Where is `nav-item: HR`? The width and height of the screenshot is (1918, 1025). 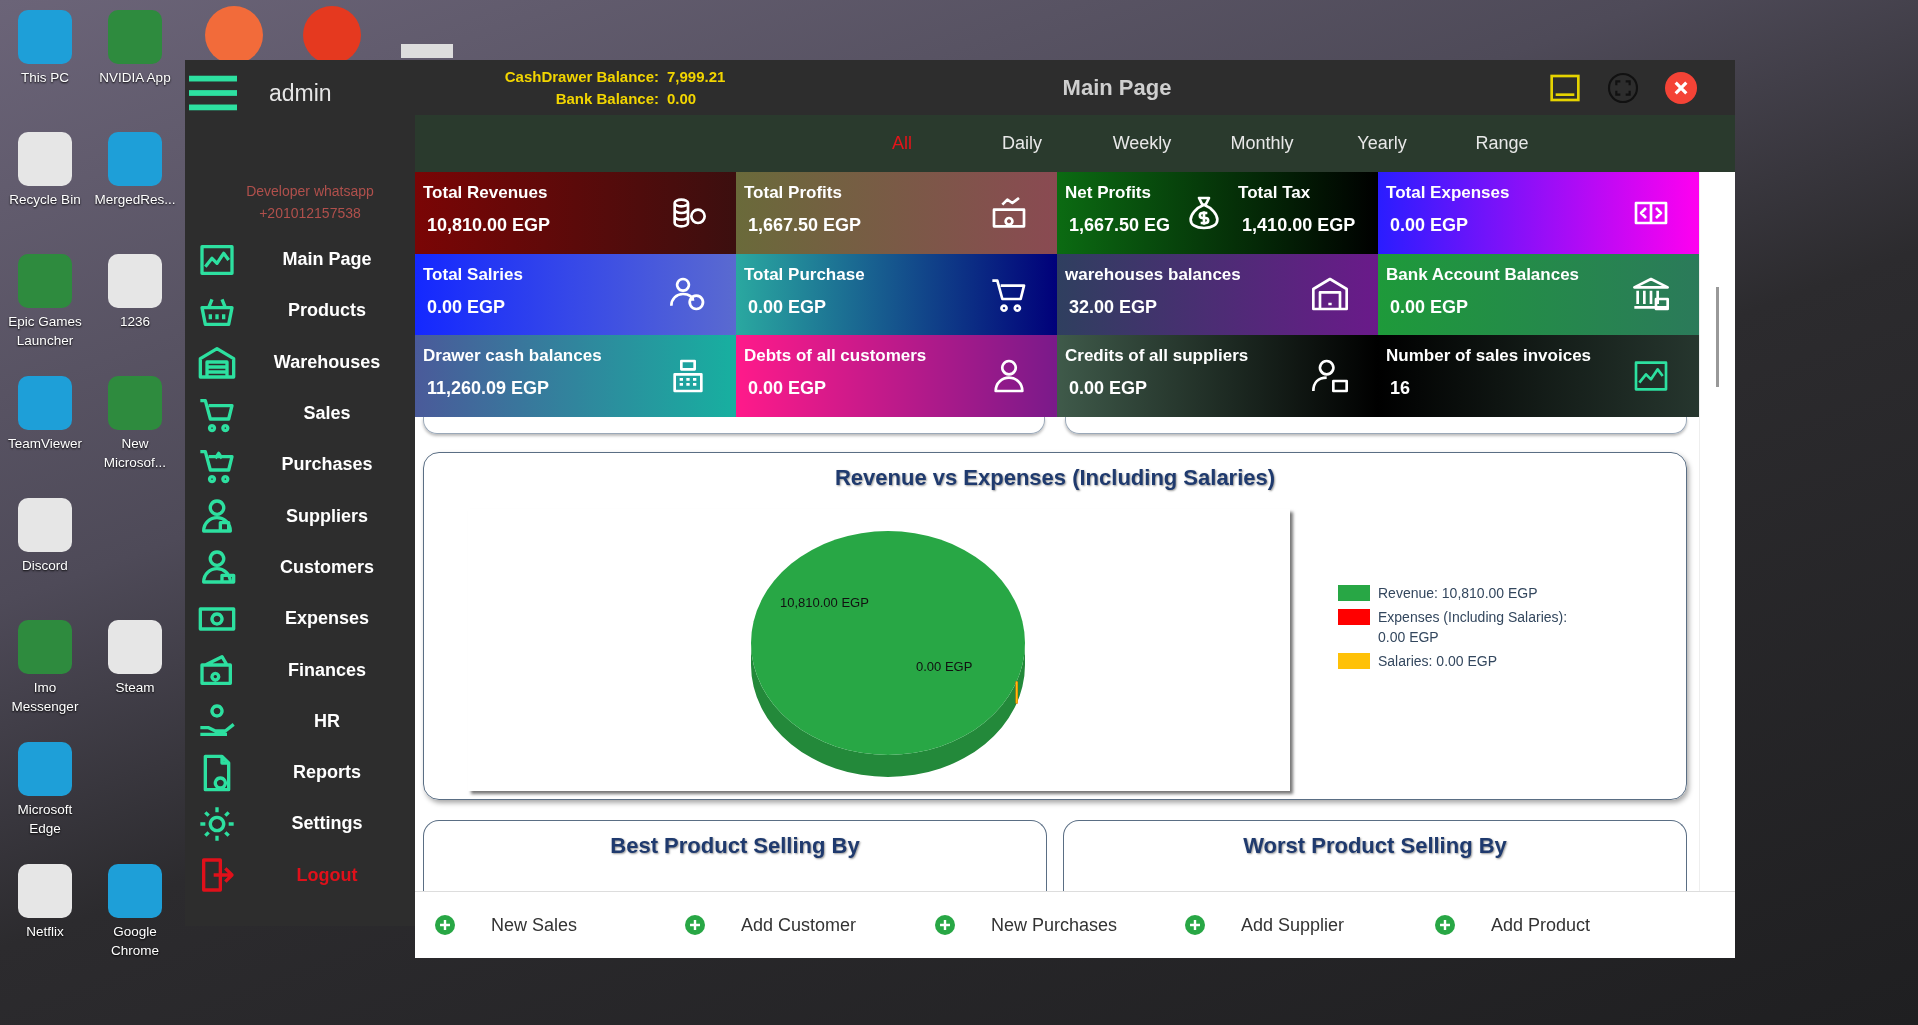 nav-item: HR is located at coordinates (300, 721).